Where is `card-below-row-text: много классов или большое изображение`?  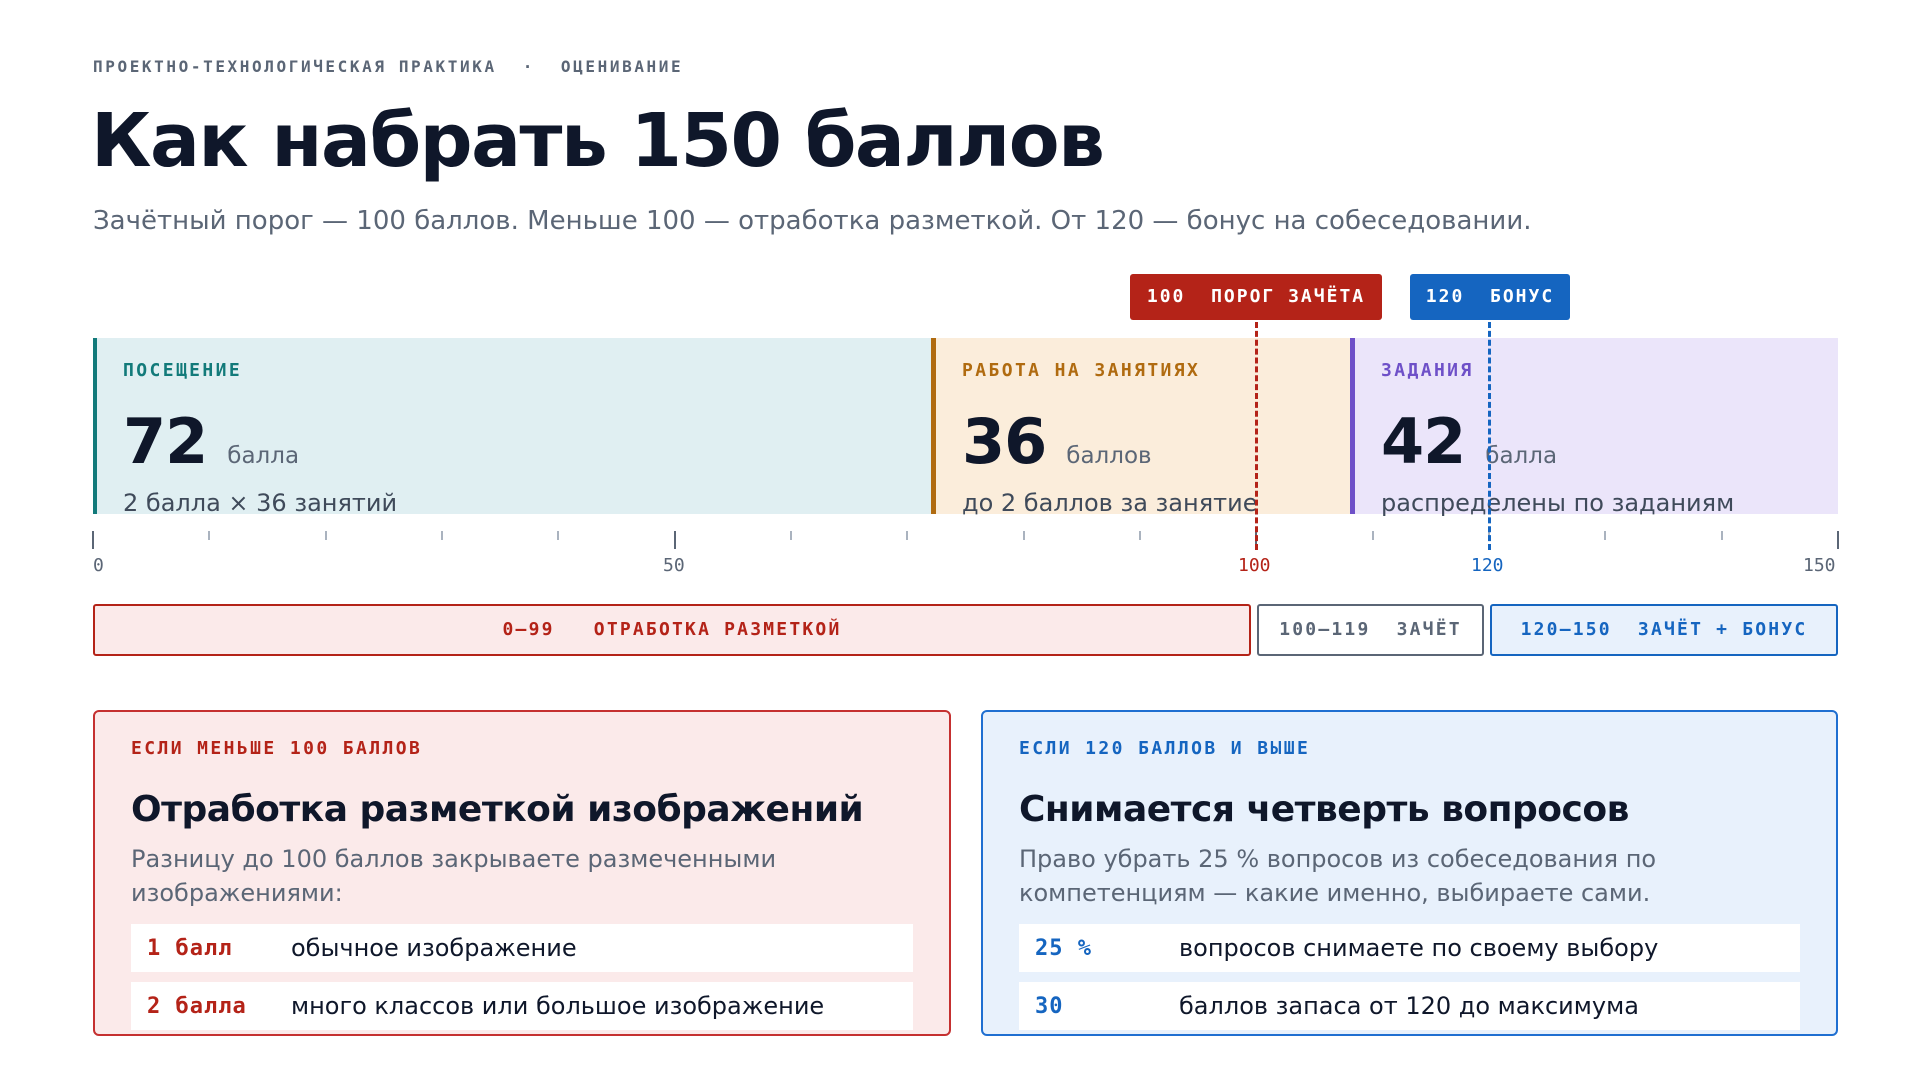 card-below-row-text: много классов или большое изображение is located at coordinates (558, 1006).